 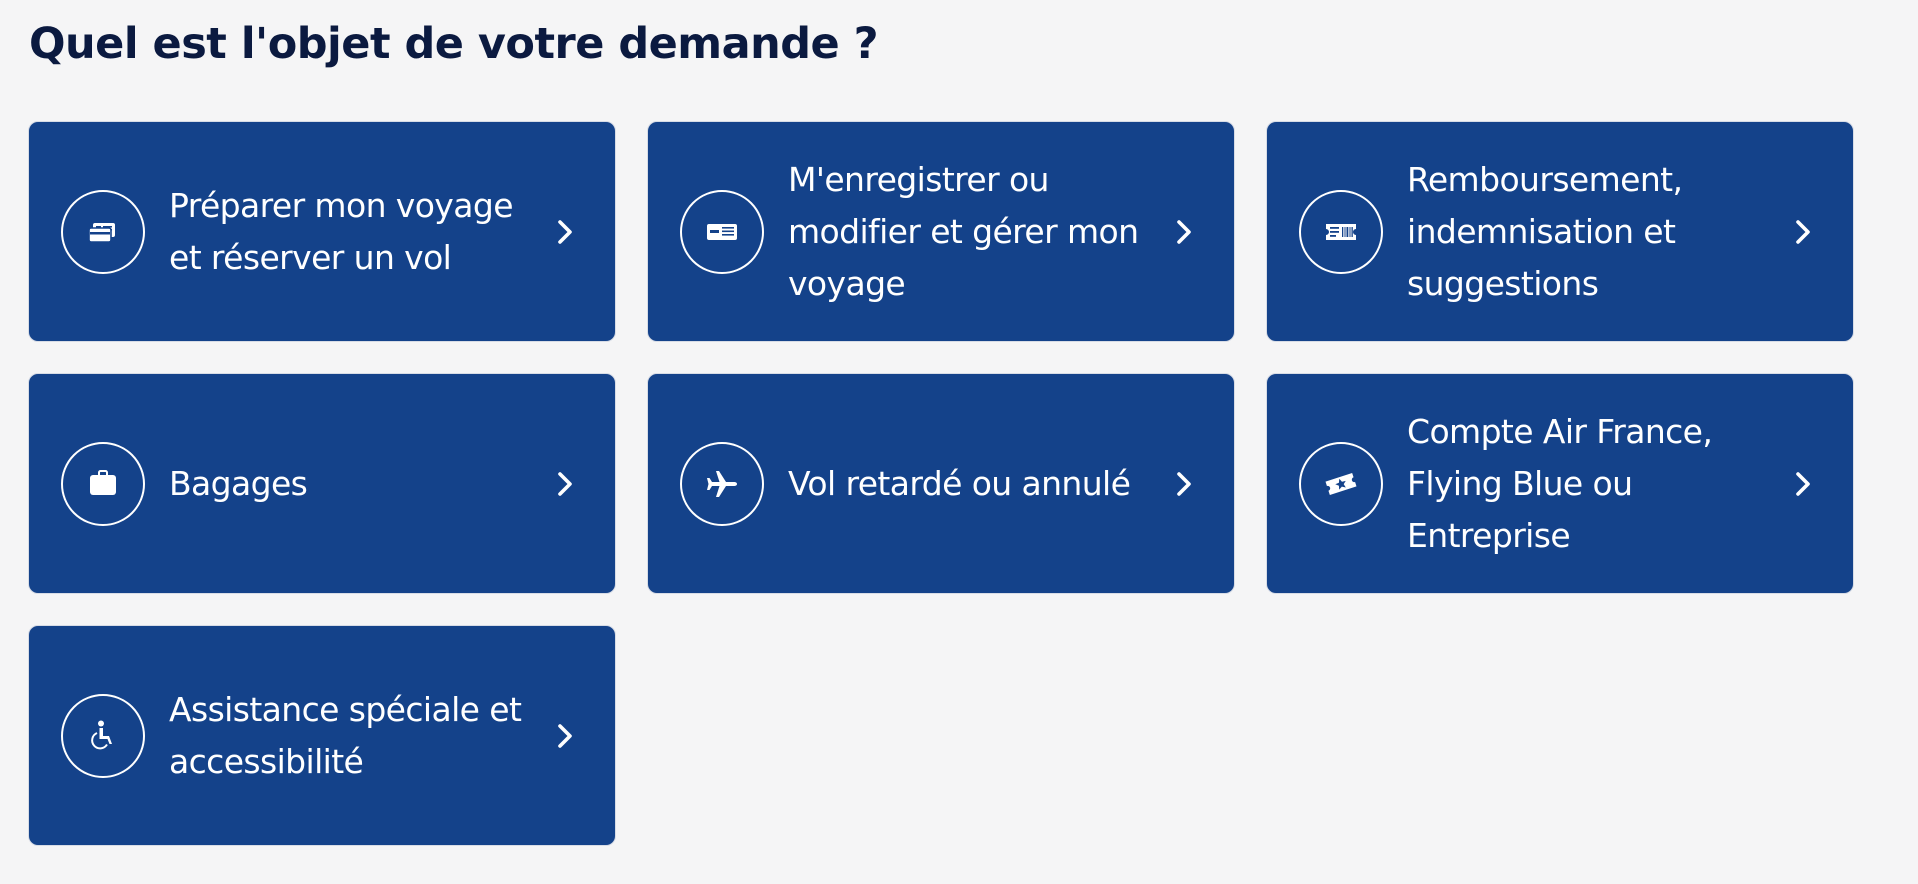 What do you see at coordinates (238, 483) in the screenshot?
I see `topic-card-label: Bagages` at bounding box center [238, 483].